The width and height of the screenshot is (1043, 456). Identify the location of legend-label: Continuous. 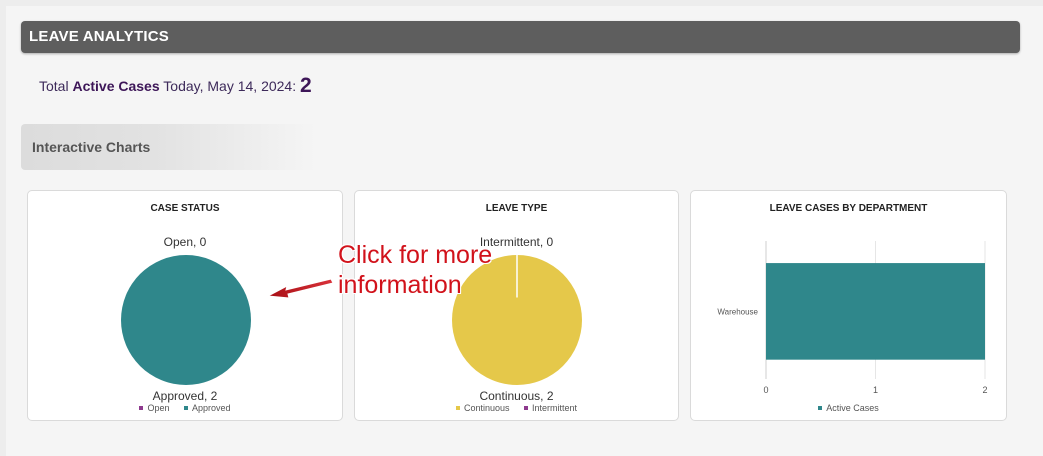
(486, 408).